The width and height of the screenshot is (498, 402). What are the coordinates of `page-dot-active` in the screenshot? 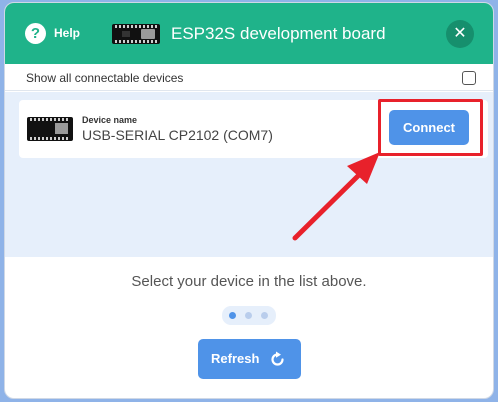 It's located at (232, 315).